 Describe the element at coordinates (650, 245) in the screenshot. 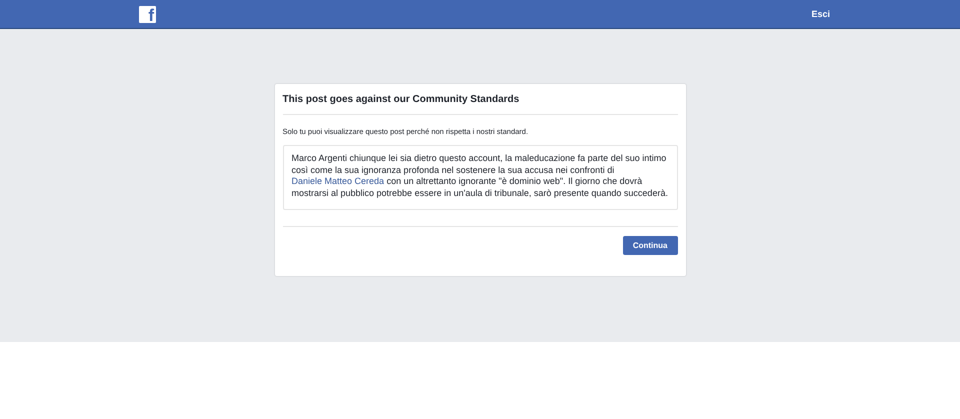

I see `continue-button: Continua` at that location.